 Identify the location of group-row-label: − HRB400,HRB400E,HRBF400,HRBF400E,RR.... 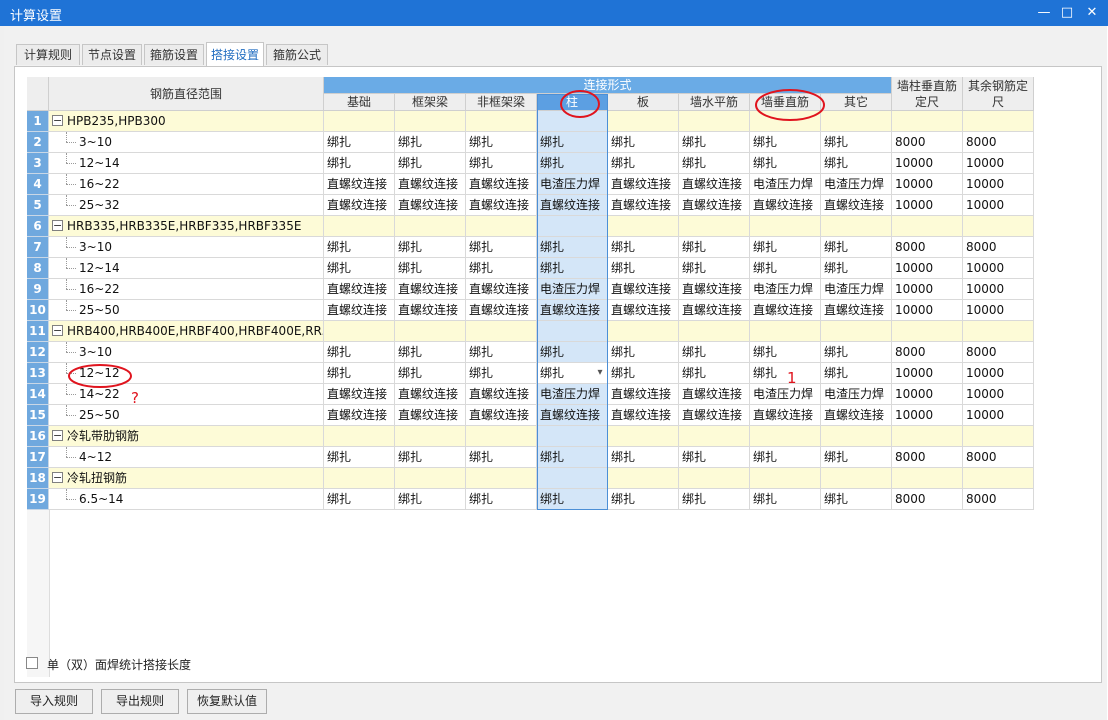
(186, 331).